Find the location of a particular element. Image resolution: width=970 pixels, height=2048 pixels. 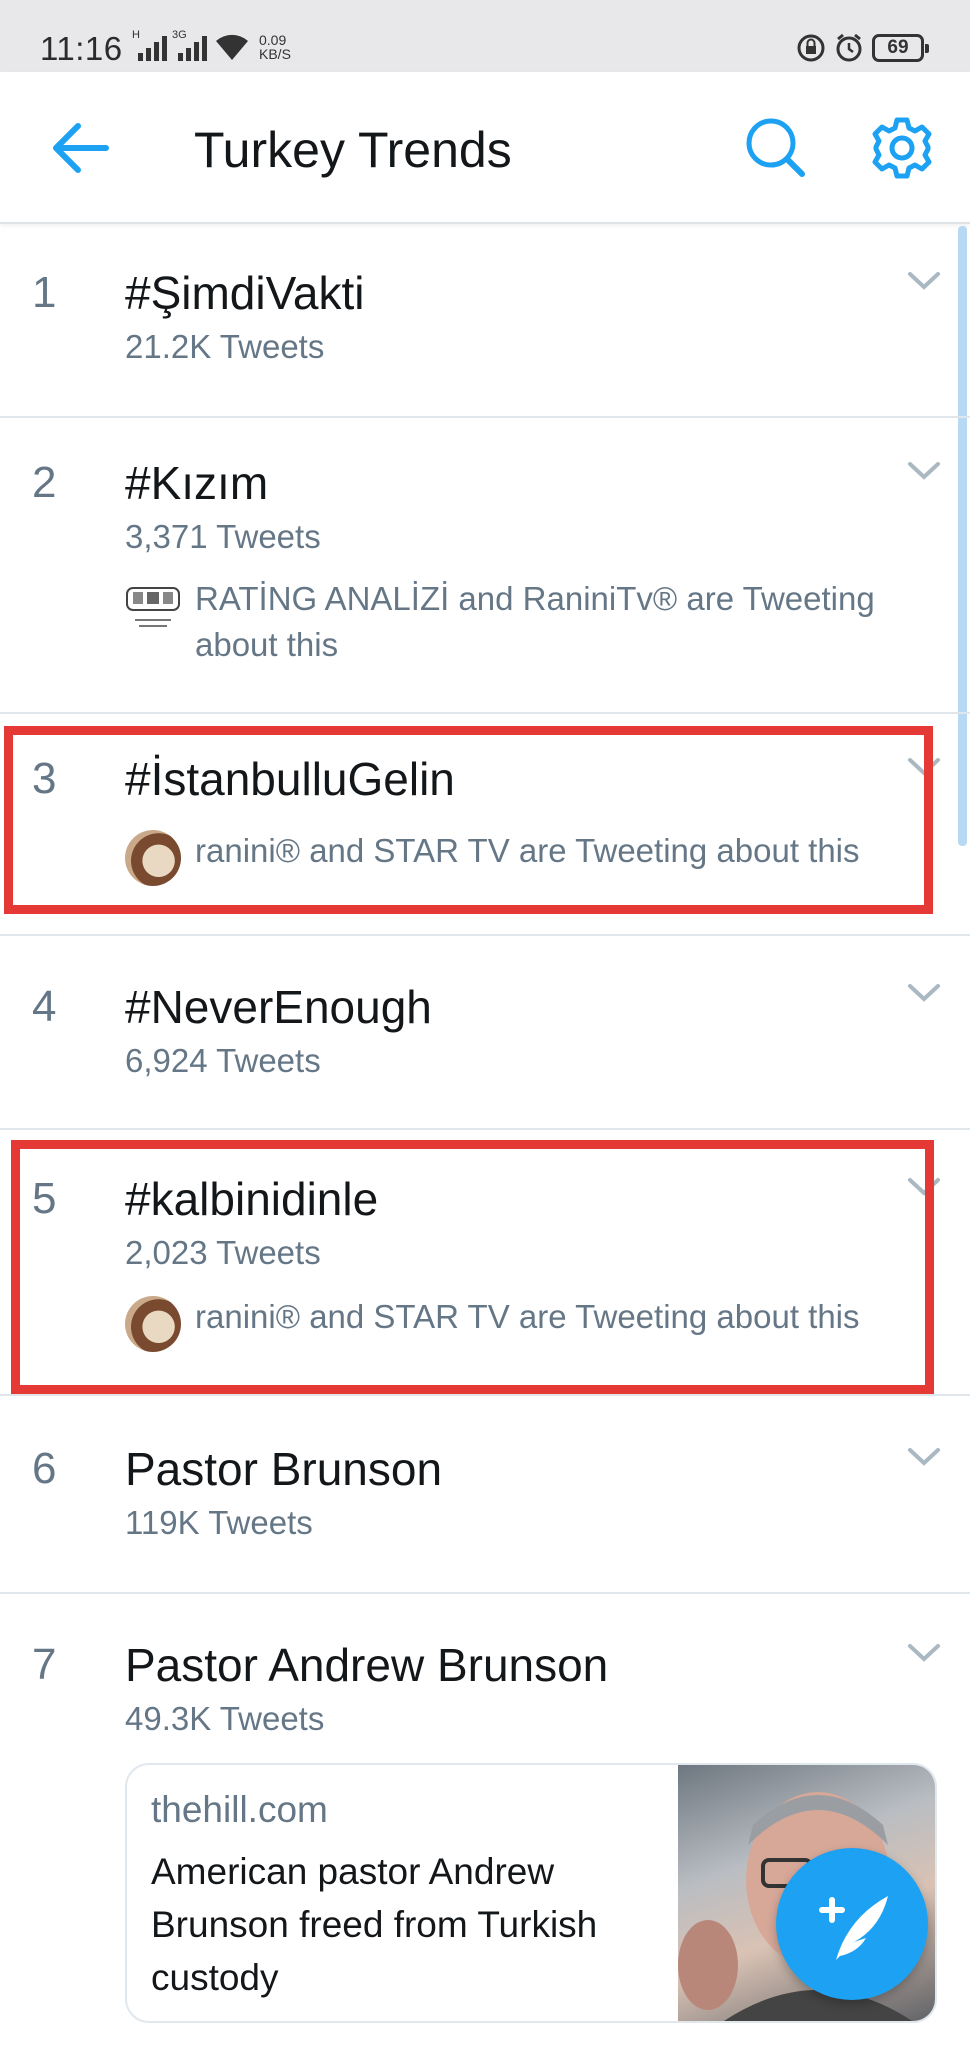

arrow-left-icon is located at coordinates (80, 148).